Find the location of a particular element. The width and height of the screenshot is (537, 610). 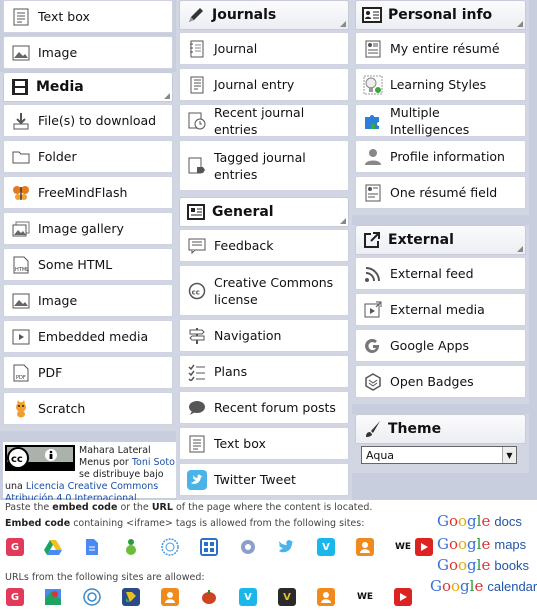

block-journal-entry: Journal entry is located at coordinates (264, 84).